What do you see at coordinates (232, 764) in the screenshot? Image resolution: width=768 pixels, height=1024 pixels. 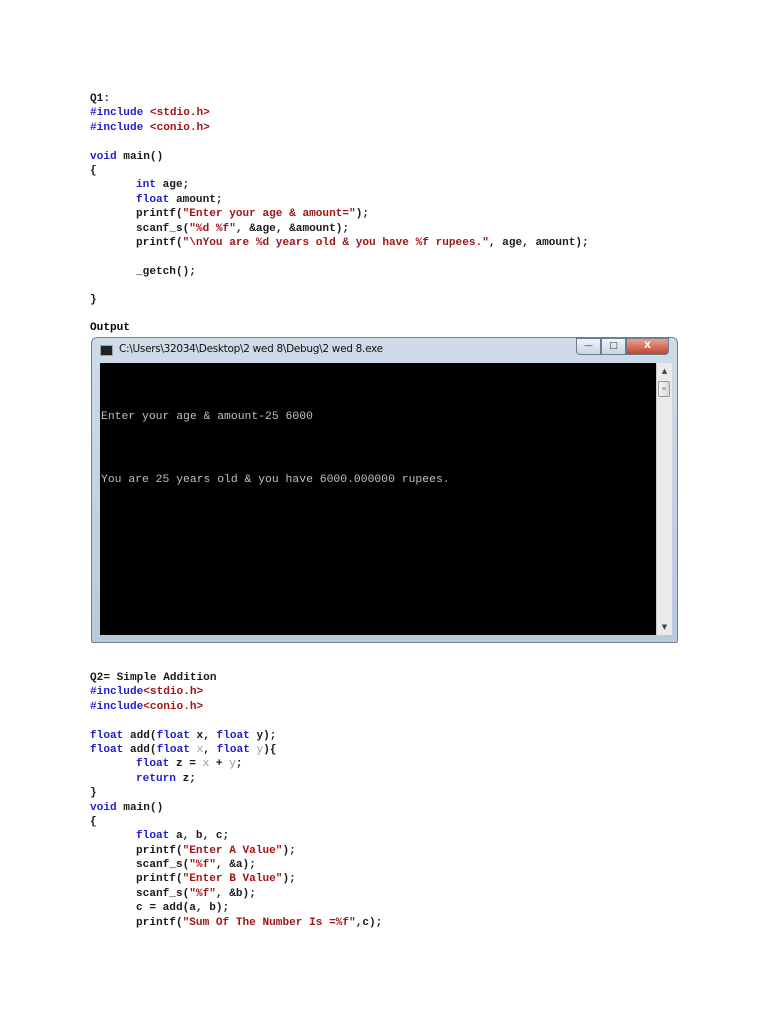 I see `code-token: y` at bounding box center [232, 764].